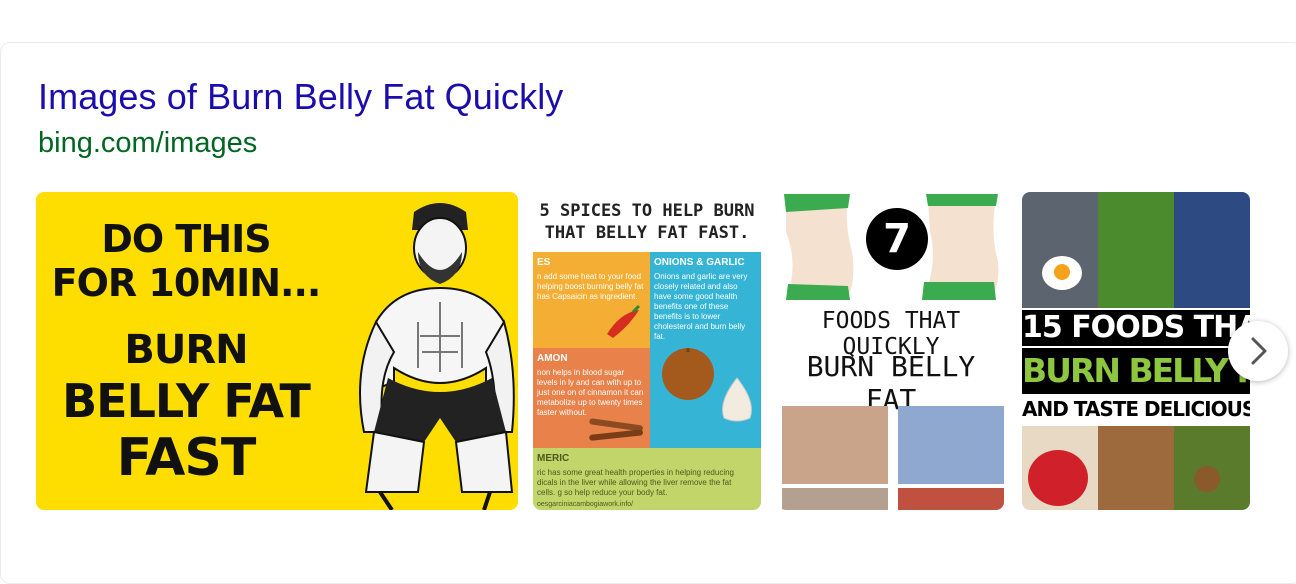 This screenshot has width=1296, height=584. I want to click on thumb2-panel-garlic, so click(705, 398).